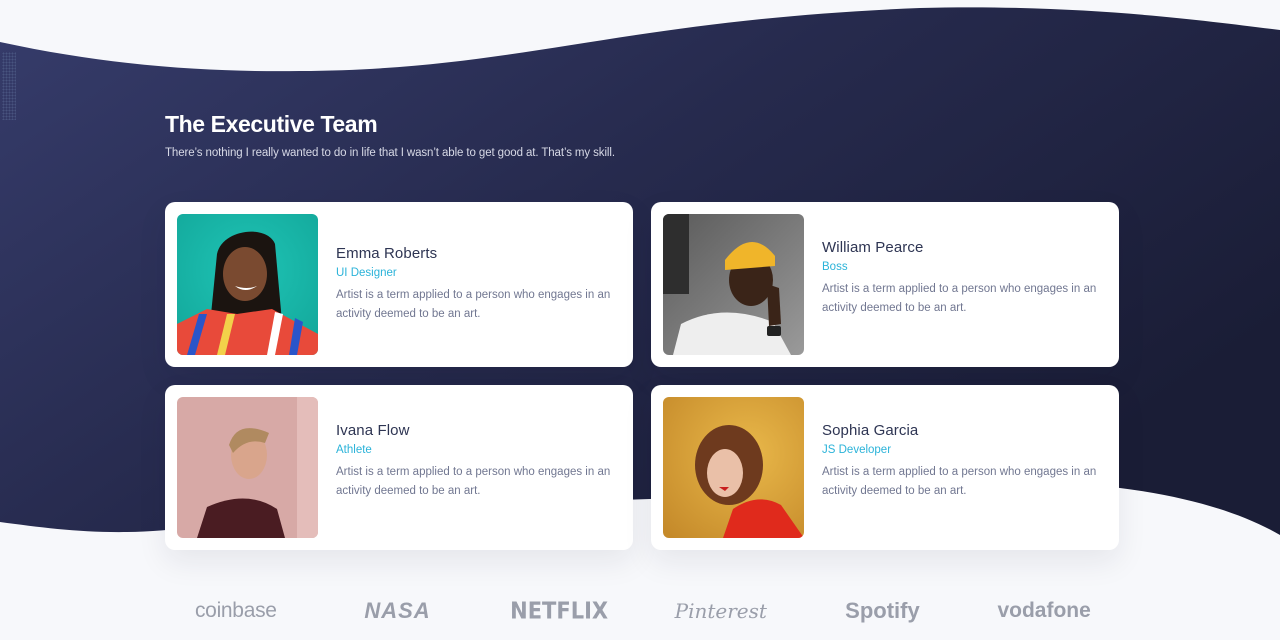  Describe the element at coordinates (1044, 610) in the screenshot. I see `vodafone-logo: vodafone` at that location.